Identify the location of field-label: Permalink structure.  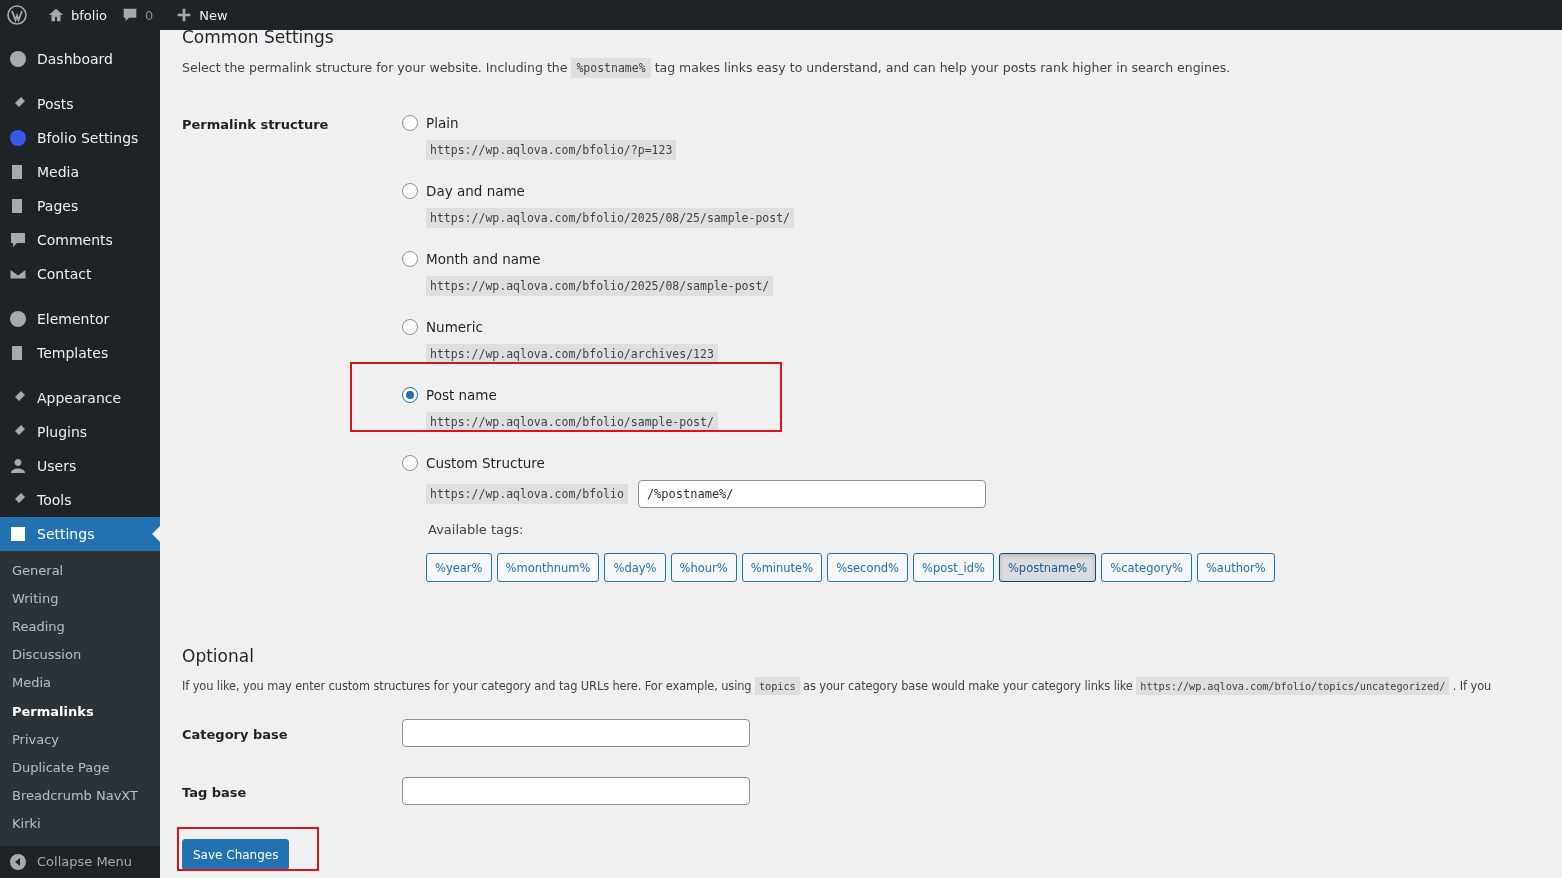
(256, 125).